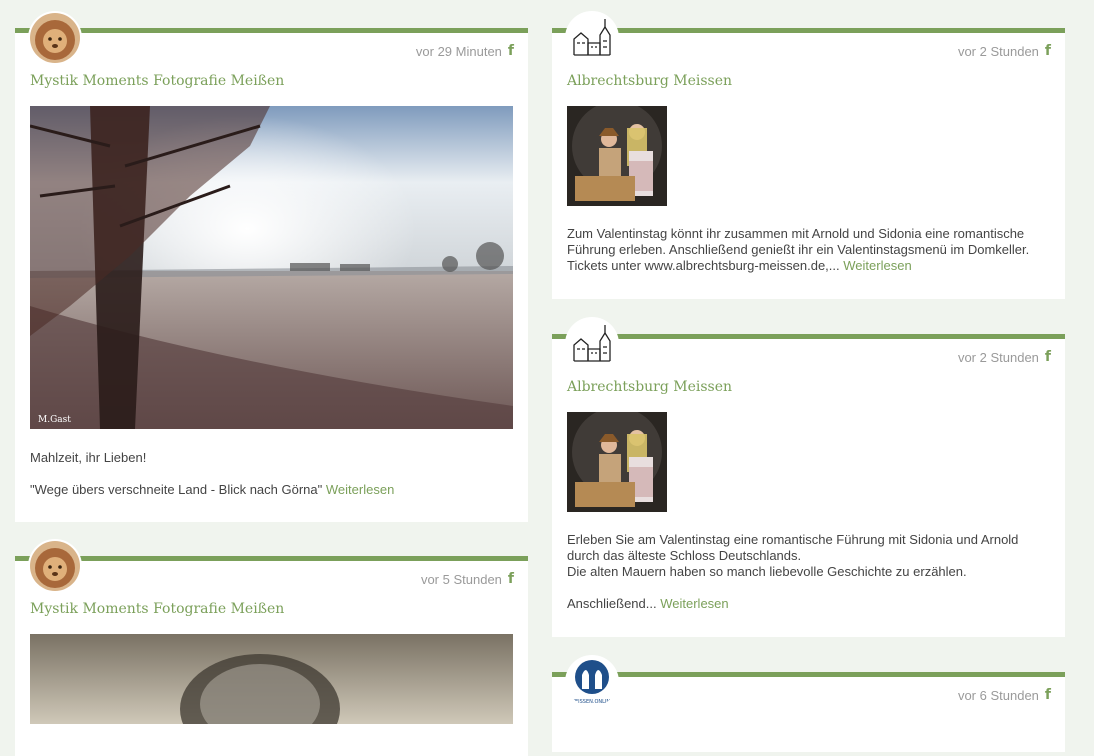  I want to click on image-signature: M.Gast, so click(54, 420).